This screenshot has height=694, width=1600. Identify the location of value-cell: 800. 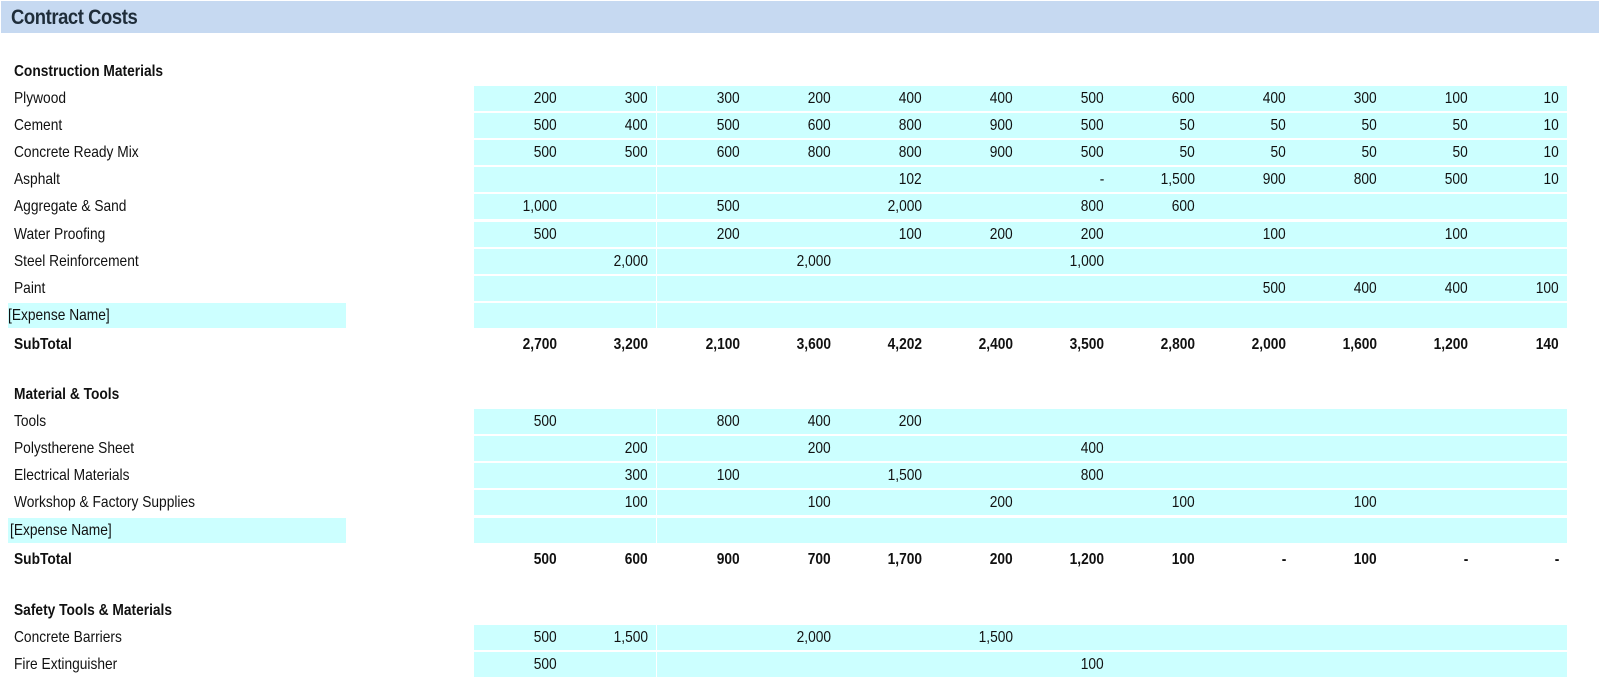
(884, 152).